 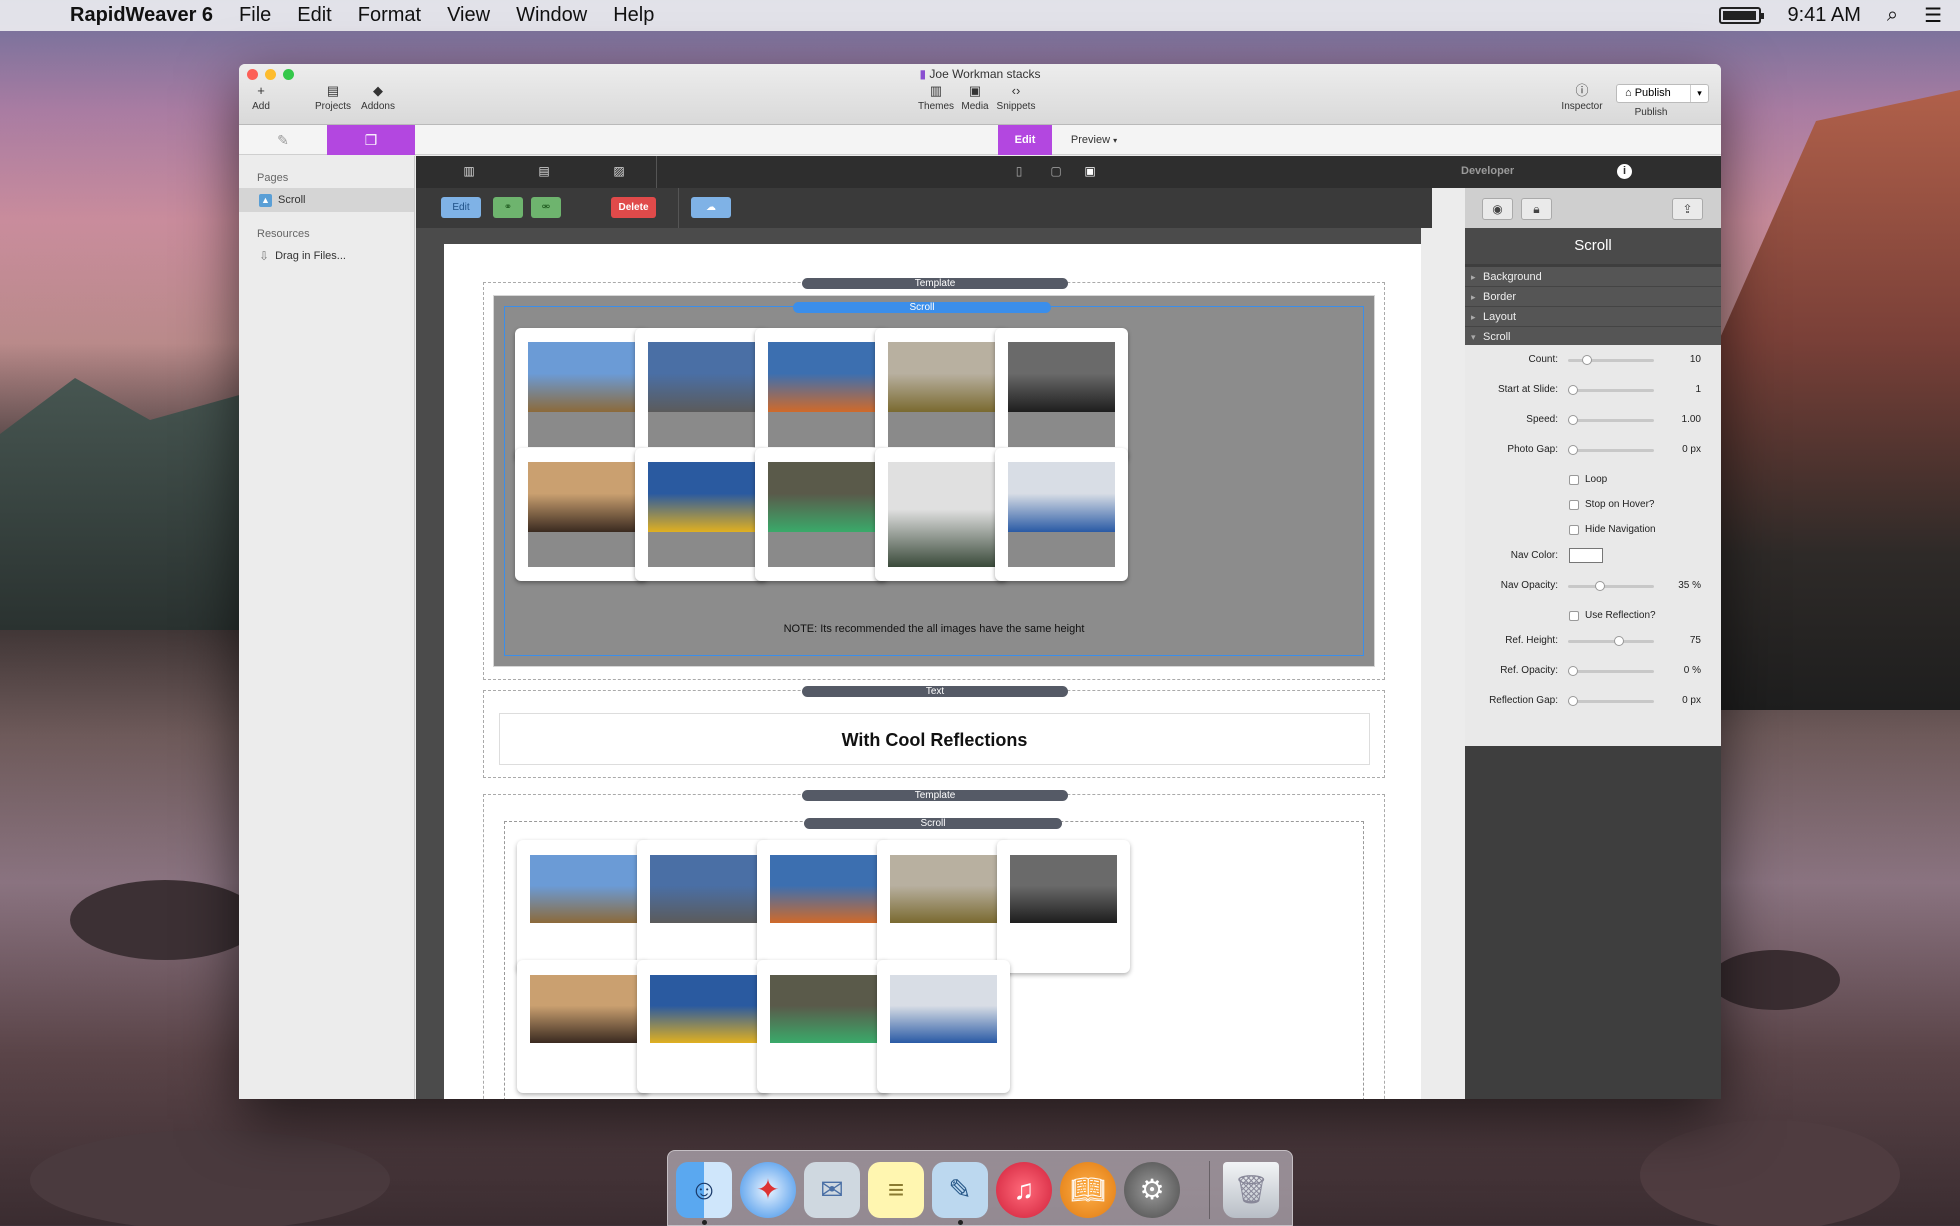 What do you see at coordinates (633, 207) in the screenshot?
I see `stack-delete-button: Delete` at bounding box center [633, 207].